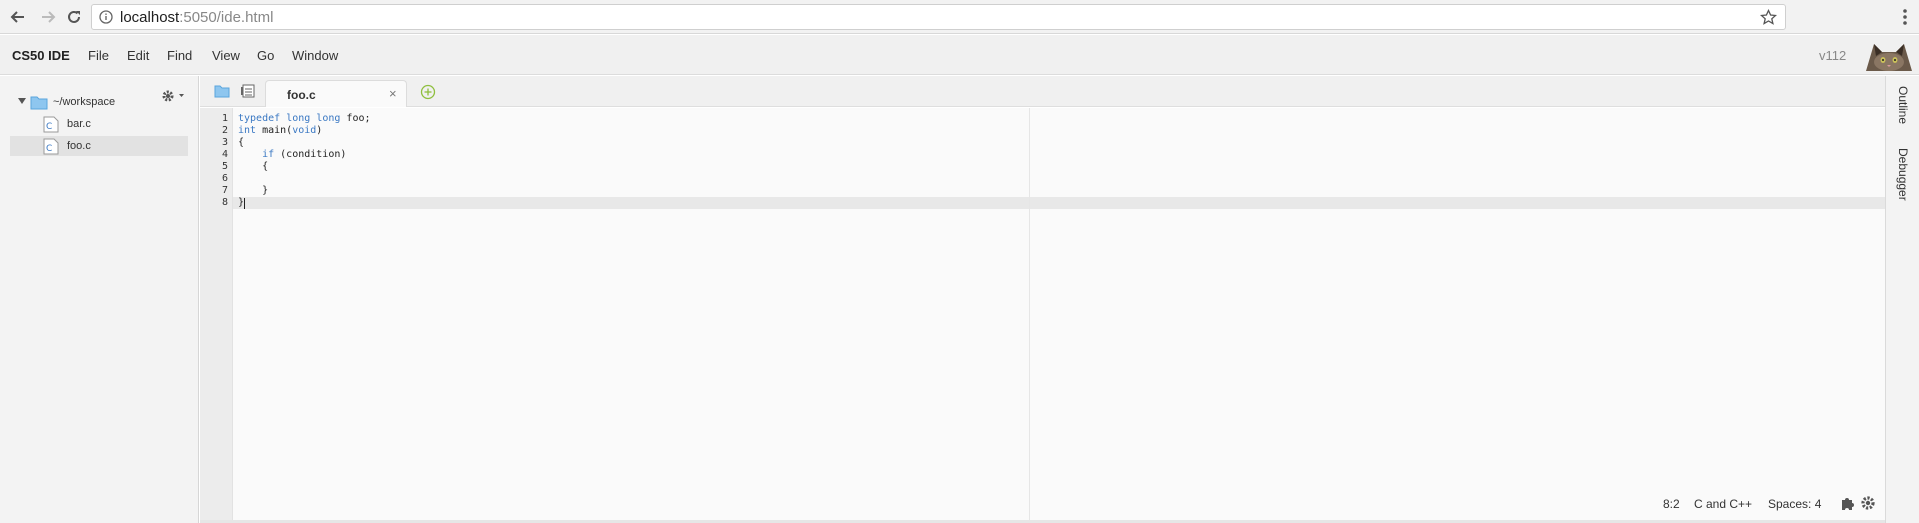 This screenshot has width=1919, height=523. I want to click on reload-button, so click(74, 17).